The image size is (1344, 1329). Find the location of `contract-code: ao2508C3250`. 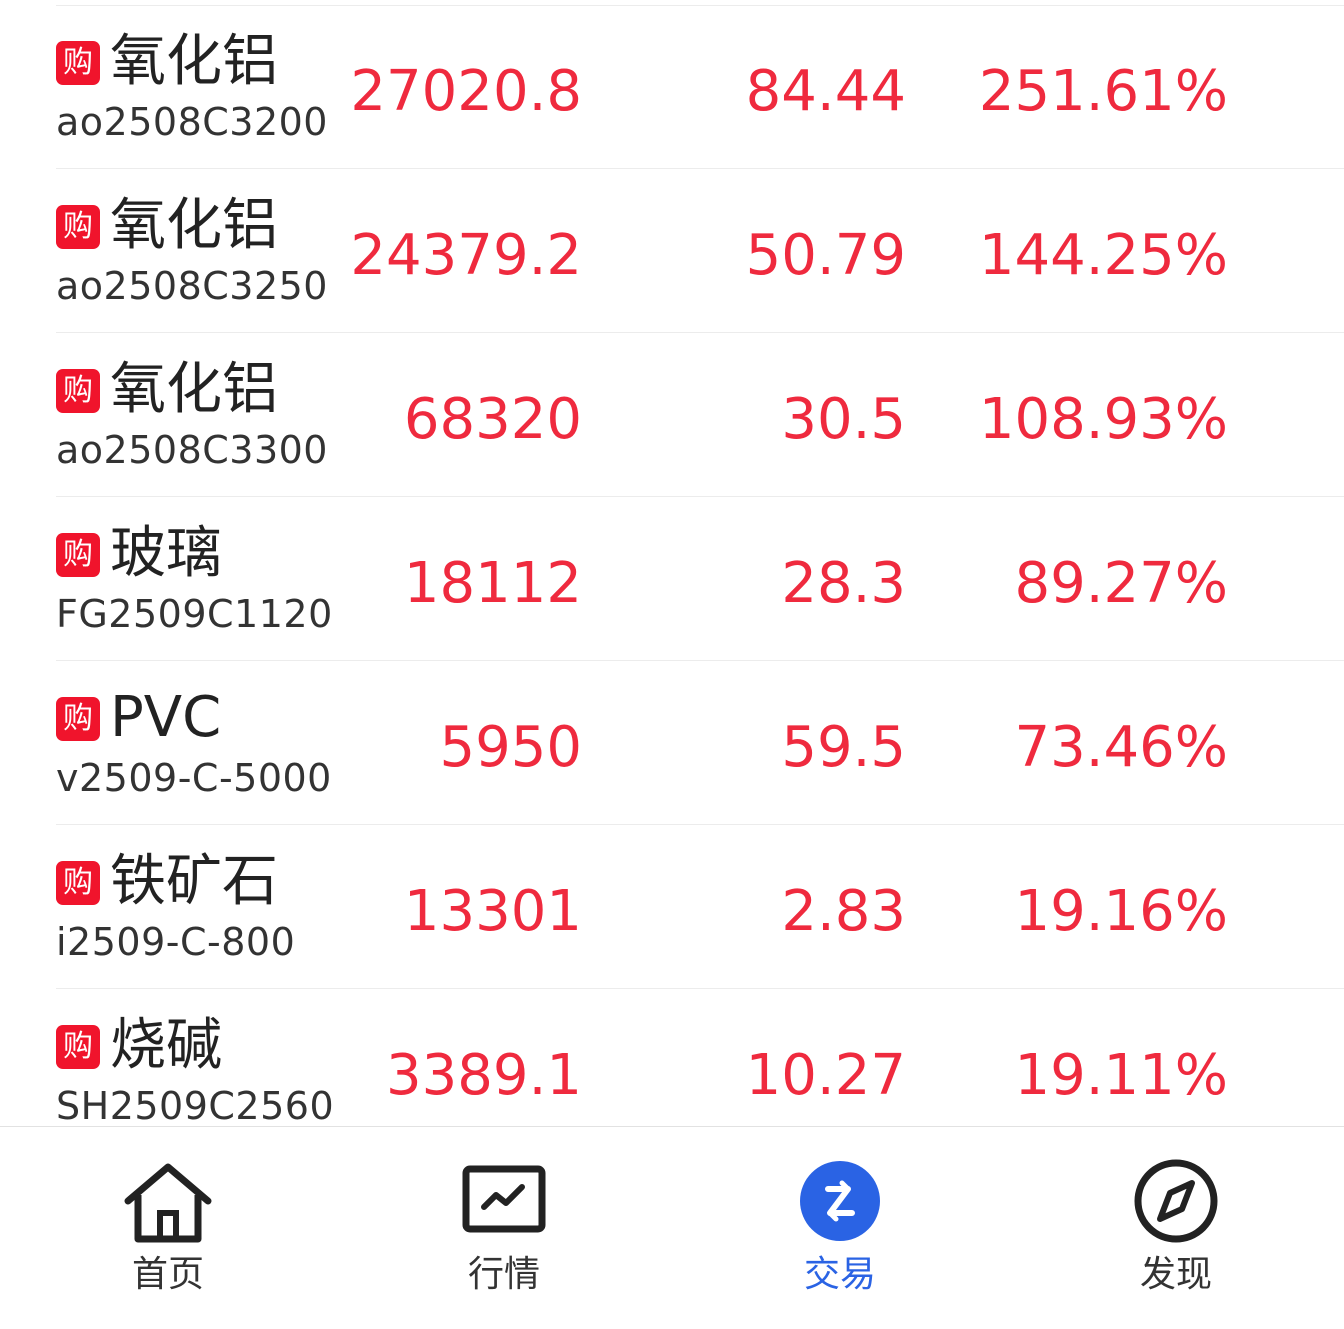

contract-code: ao2508C3250 is located at coordinates (192, 286).